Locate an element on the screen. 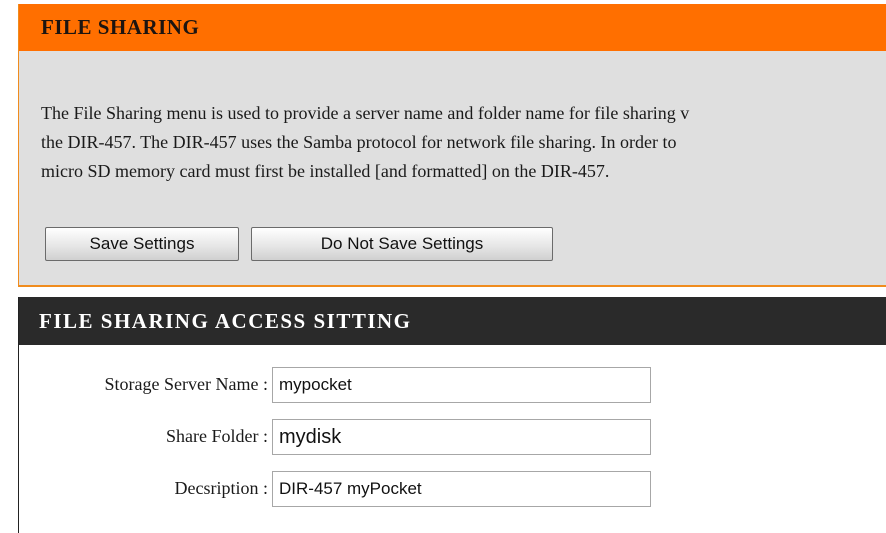 The image size is (886, 533). do-not-save-settings-button: Do Not Save Settings is located at coordinates (402, 244).